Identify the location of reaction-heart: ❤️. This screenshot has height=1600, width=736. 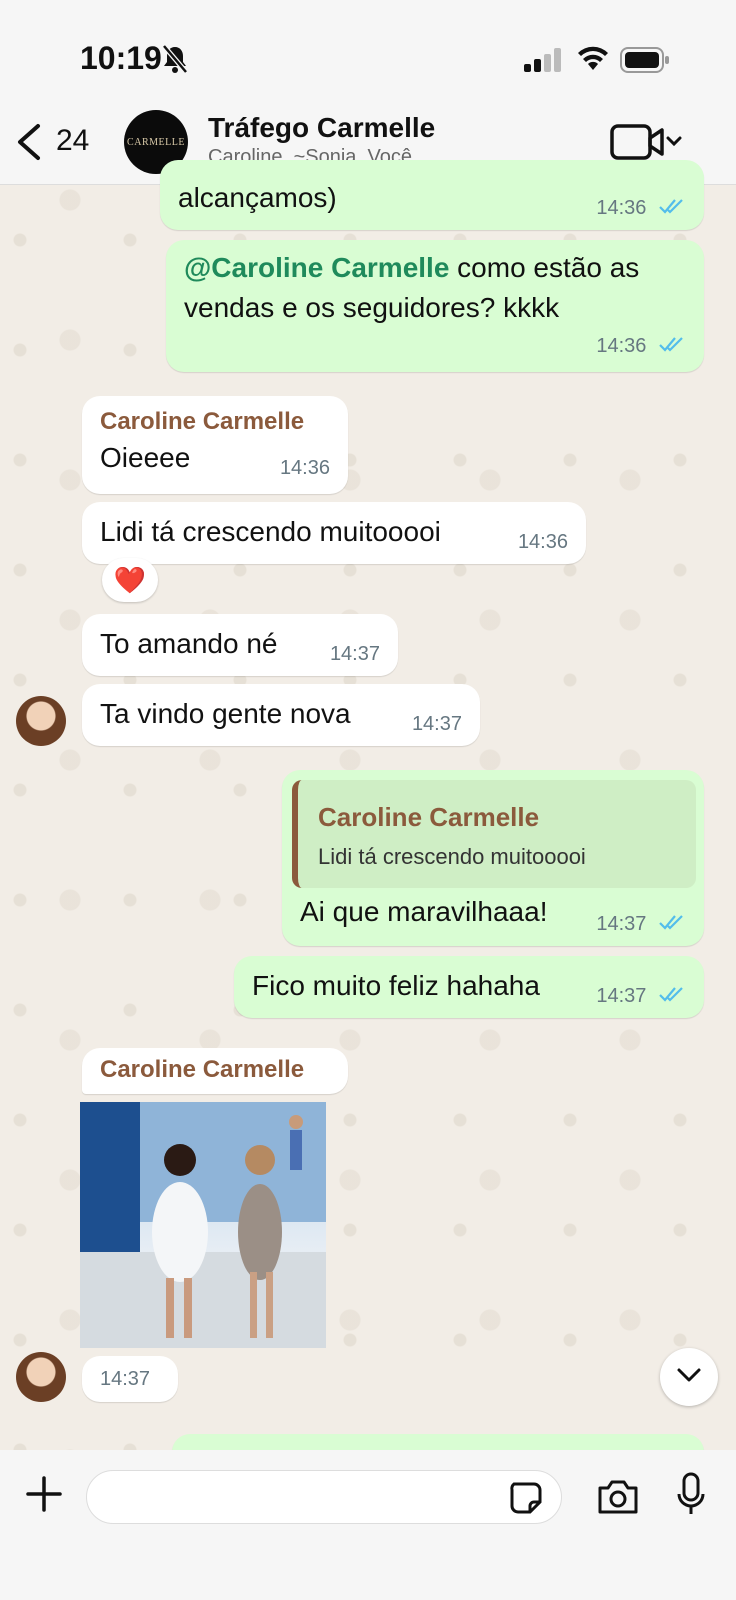
(130, 580).